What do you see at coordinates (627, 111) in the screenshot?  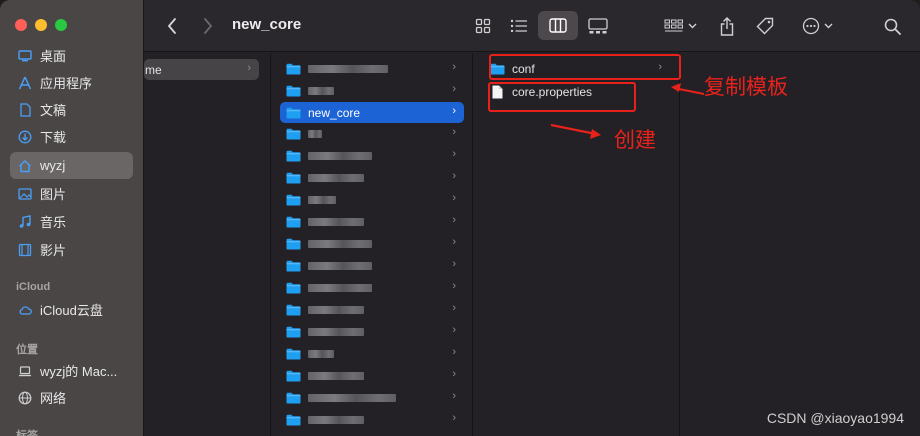 I see `annotation-arrows` at bounding box center [627, 111].